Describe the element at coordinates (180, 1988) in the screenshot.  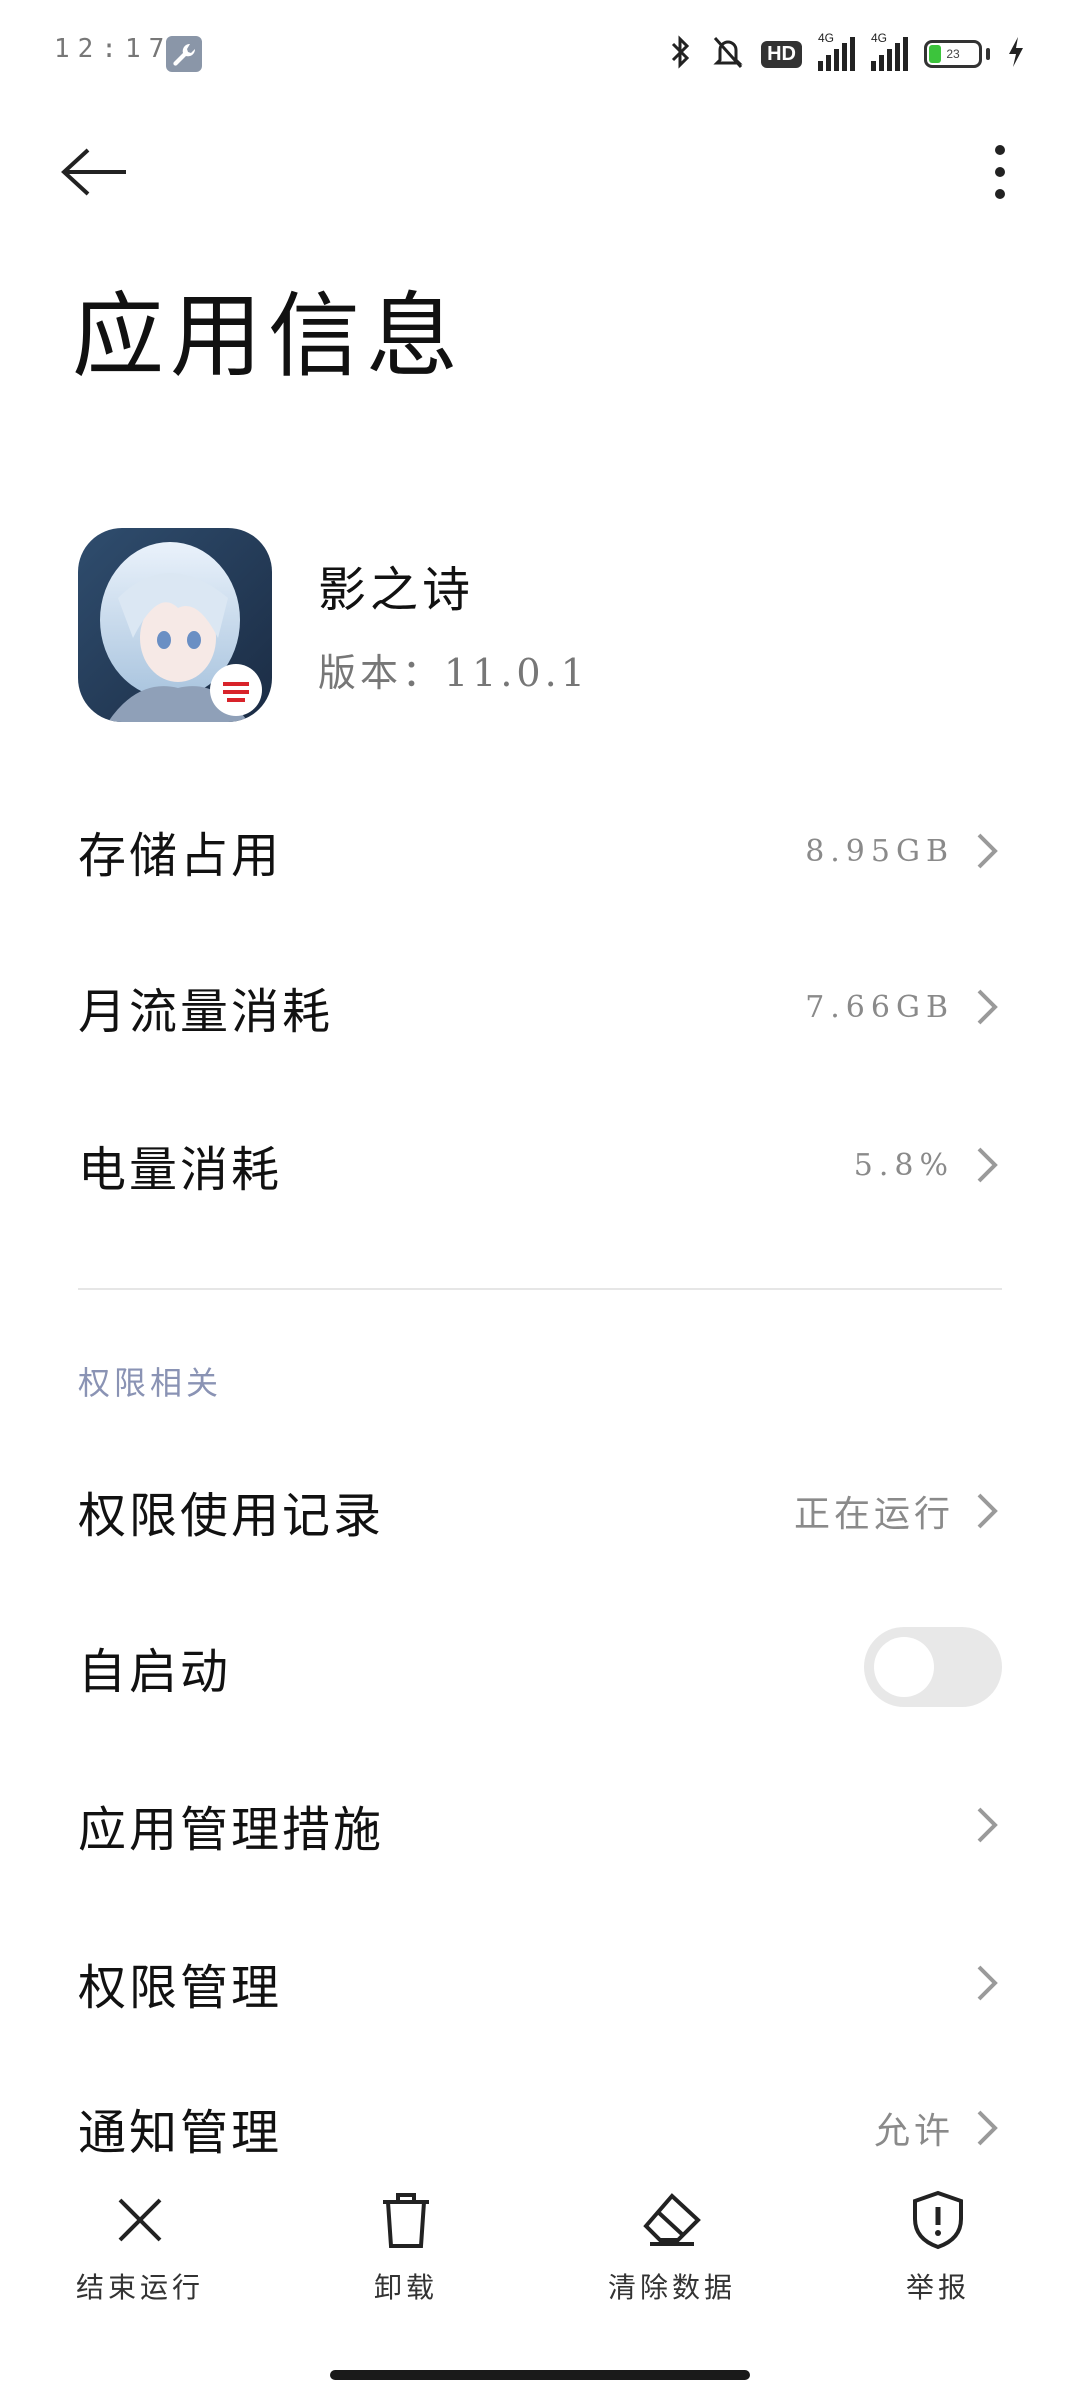
I see `permission-management-label: 权限管理` at that location.